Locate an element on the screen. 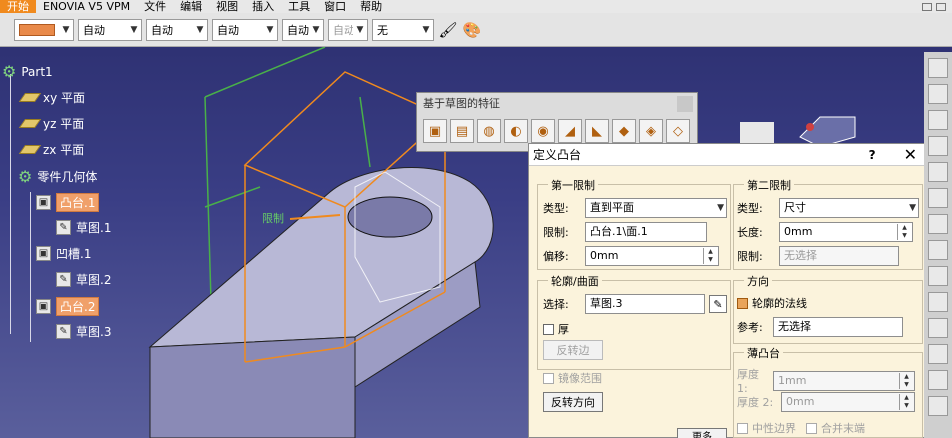 The image size is (952, 438). render-style-combo: 无 ▼ is located at coordinates (403, 29).